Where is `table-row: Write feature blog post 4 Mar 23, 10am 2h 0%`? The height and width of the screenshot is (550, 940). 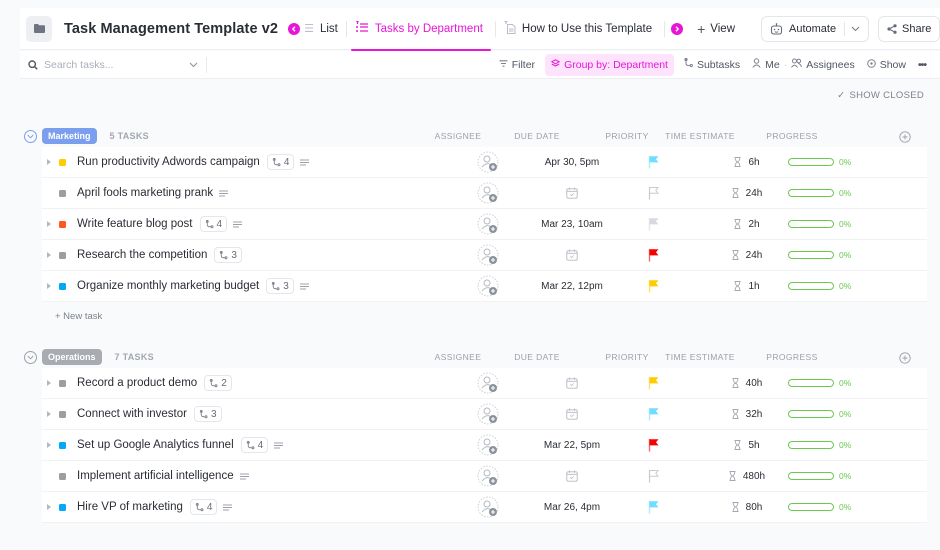 table-row: Write feature blog post 4 Mar 23, 10am 2h 0% is located at coordinates (484, 224).